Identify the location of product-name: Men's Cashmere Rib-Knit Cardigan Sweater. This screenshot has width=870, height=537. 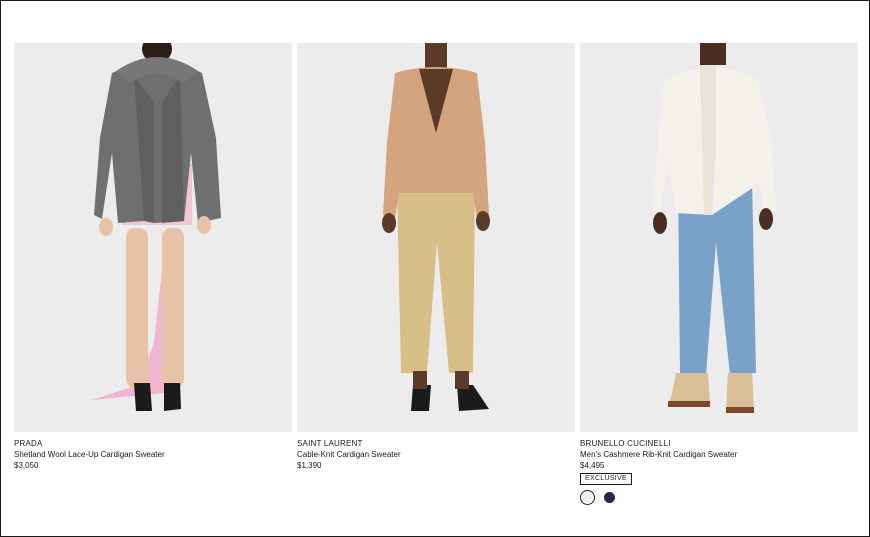
(719, 454).